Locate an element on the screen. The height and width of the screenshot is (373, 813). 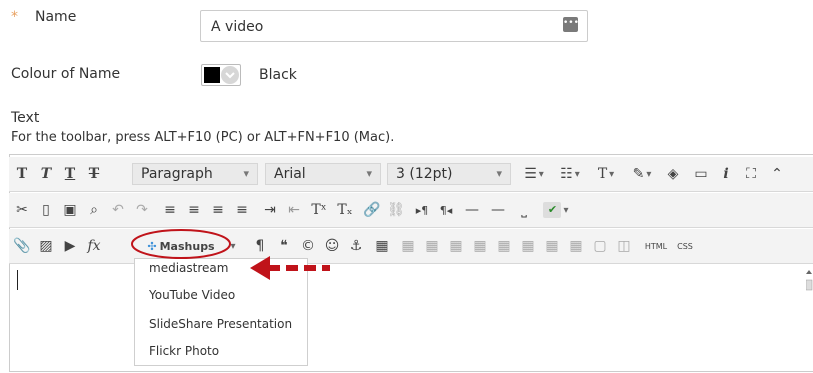
collapse-icon: ⌃ is located at coordinates (777, 174).